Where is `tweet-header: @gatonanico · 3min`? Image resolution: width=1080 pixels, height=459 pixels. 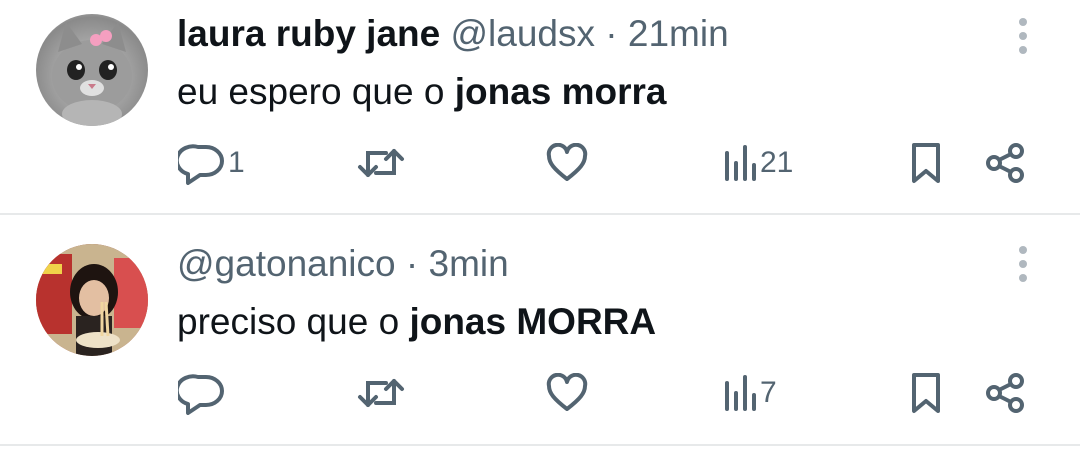
tweet-header: @gatonanico · 3min is located at coordinates (343, 264).